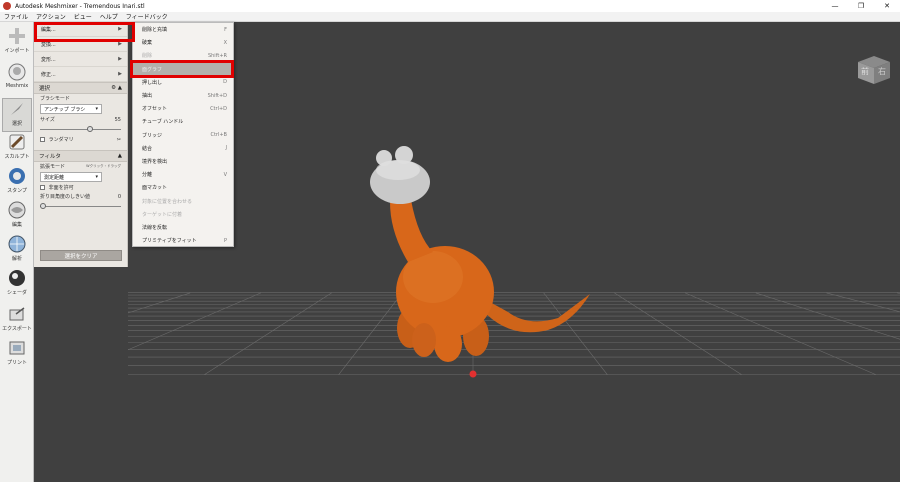 The image size is (900, 482). What do you see at coordinates (16, 124) in the screenshot?
I see `tool-select-label: 選択` at bounding box center [16, 124].